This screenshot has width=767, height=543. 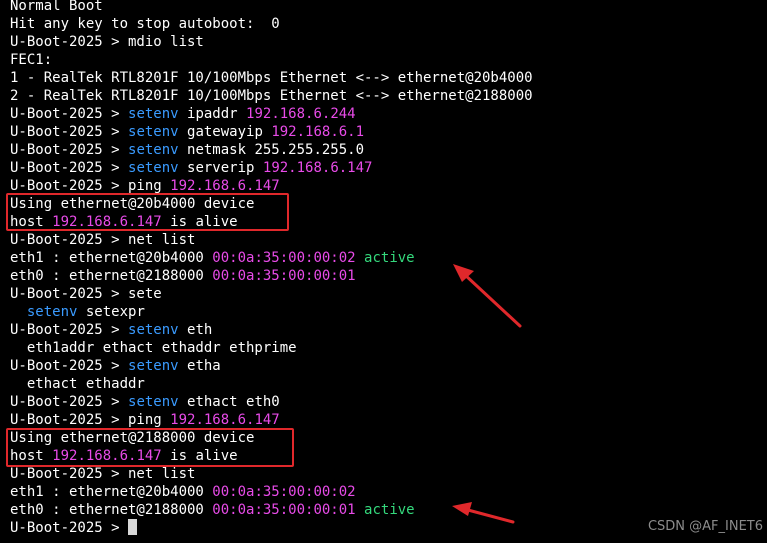 What do you see at coordinates (487, 296) in the screenshot?
I see `annotation-arrow-first-active` at bounding box center [487, 296].